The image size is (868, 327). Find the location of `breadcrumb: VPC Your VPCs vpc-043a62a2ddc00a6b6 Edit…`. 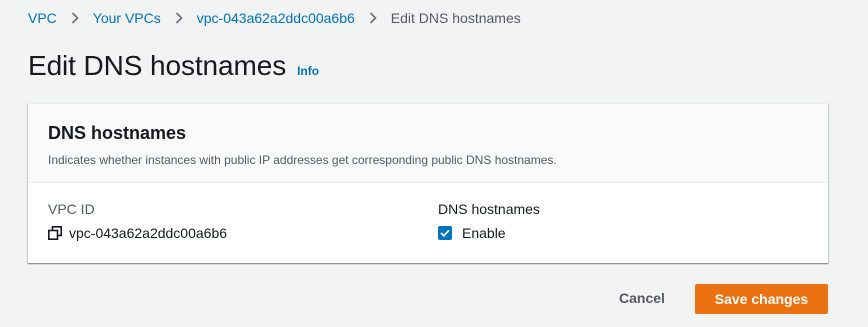

breadcrumb: VPC Your VPCs vpc-043a62a2ddc00a6b6 Edit… is located at coordinates (274, 18).